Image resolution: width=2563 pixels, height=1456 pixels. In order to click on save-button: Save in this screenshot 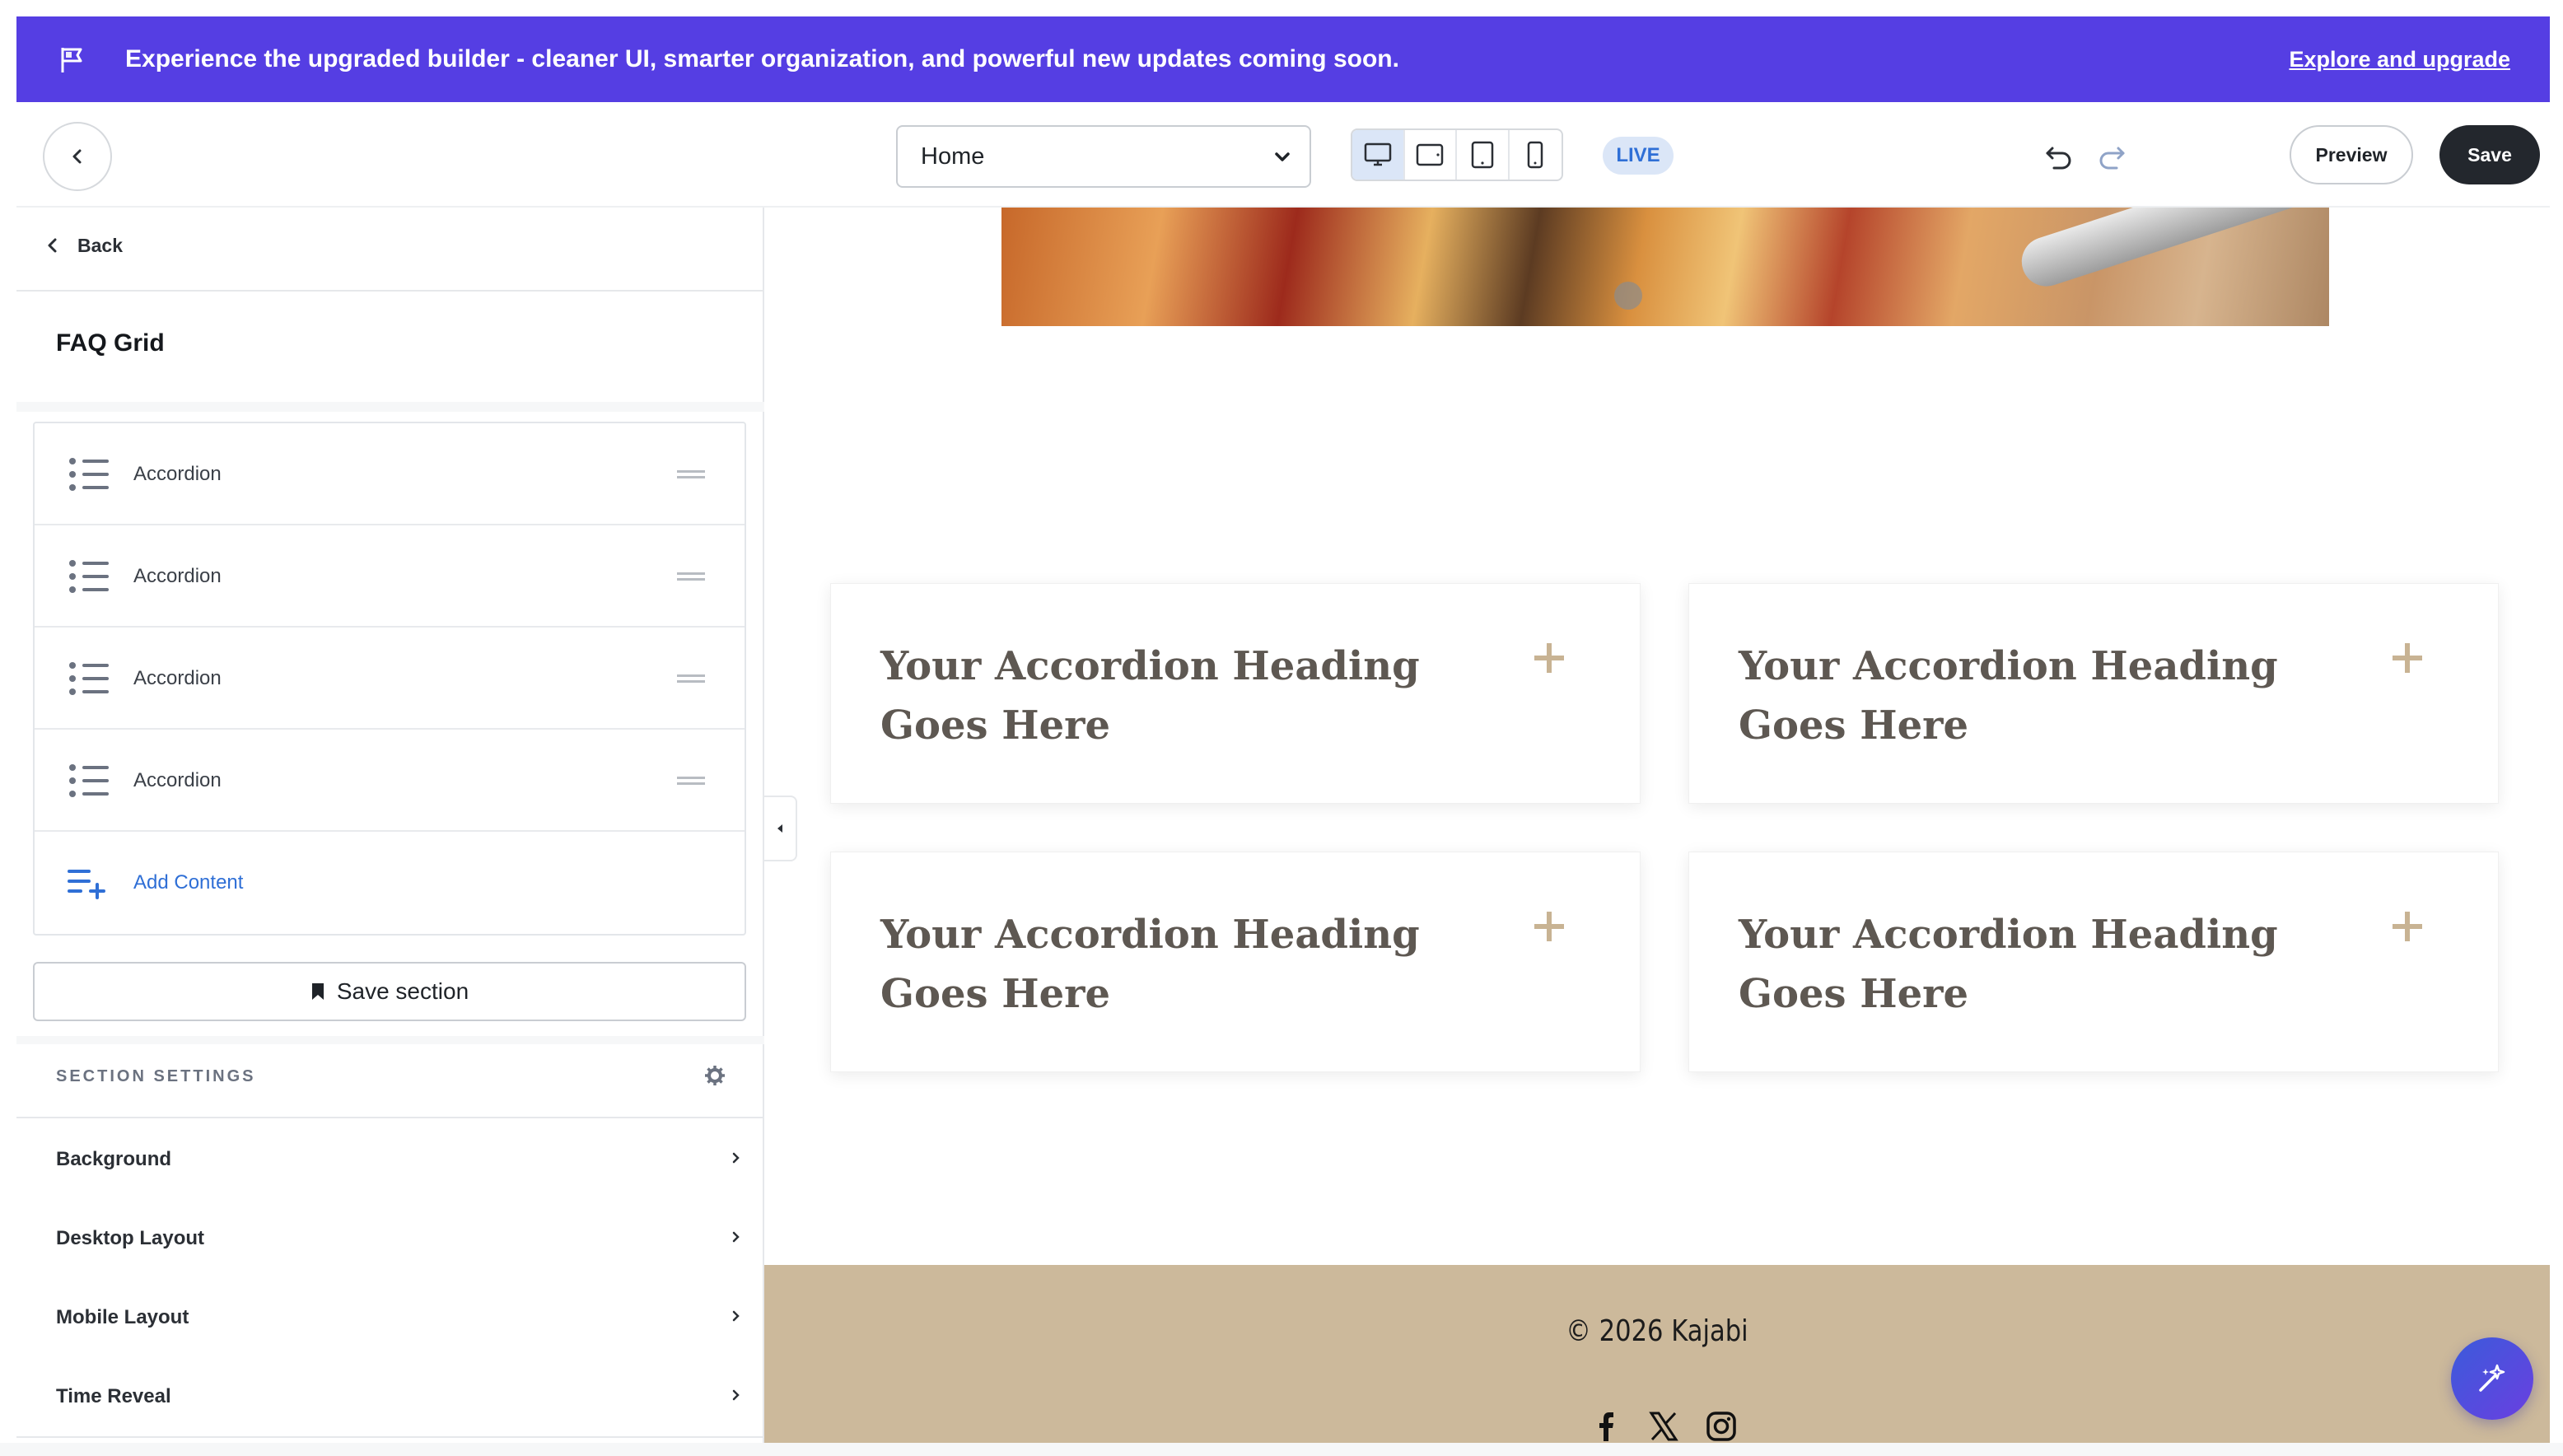, I will do `click(2489, 154)`.